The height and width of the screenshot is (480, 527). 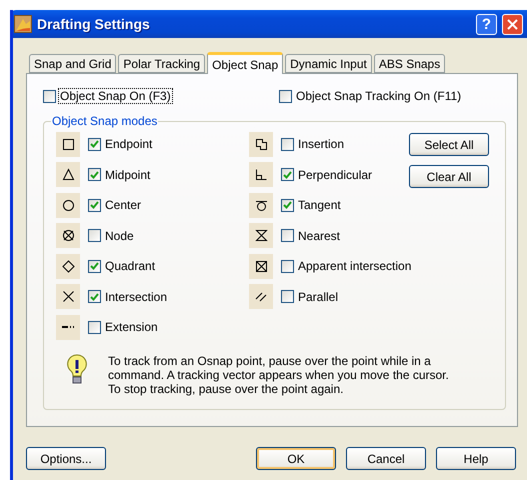 I want to click on mode-checkbox: Nearest, so click(x=311, y=235).